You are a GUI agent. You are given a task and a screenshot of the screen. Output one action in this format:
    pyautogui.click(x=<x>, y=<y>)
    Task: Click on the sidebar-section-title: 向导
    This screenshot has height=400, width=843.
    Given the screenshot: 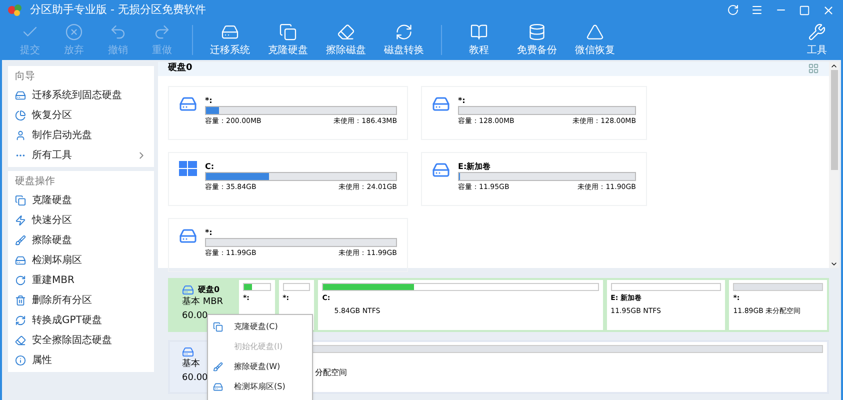 What is the action you would take?
    pyautogui.click(x=25, y=77)
    